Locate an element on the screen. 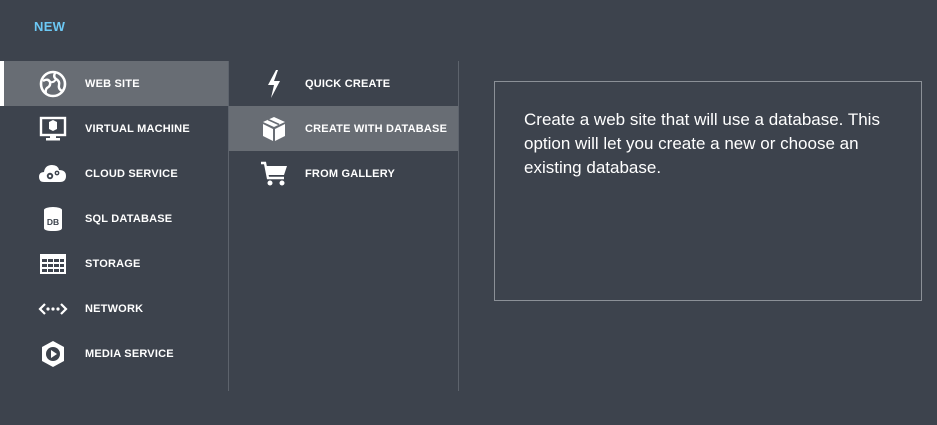 The image size is (937, 425). service-label: NETWORK is located at coordinates (114, 308).